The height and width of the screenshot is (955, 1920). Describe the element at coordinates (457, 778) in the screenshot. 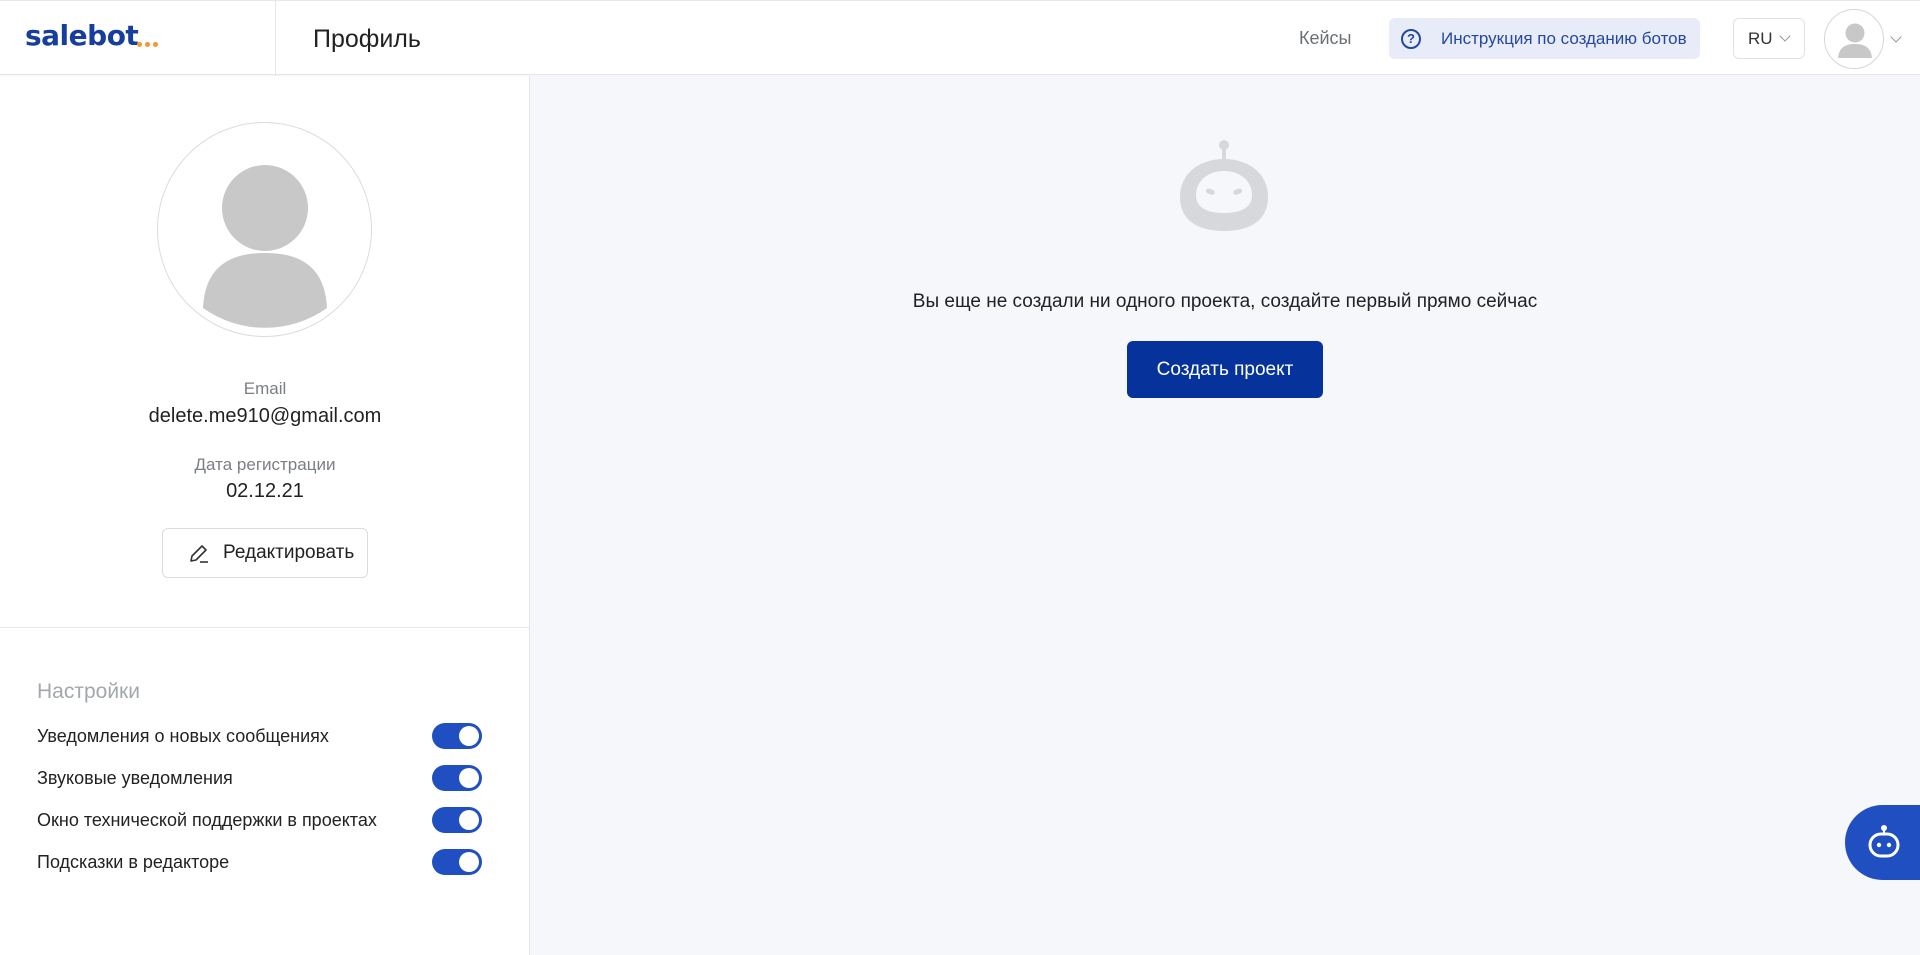

I see `sound-notifications-toggle` at that location.